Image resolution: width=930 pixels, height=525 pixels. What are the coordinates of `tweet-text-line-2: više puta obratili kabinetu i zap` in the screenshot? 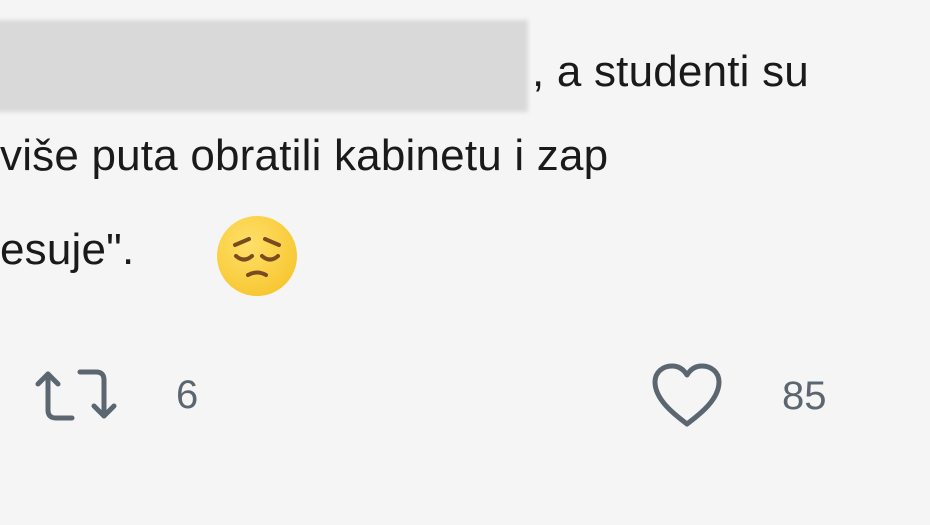 It's located at (304, 155).